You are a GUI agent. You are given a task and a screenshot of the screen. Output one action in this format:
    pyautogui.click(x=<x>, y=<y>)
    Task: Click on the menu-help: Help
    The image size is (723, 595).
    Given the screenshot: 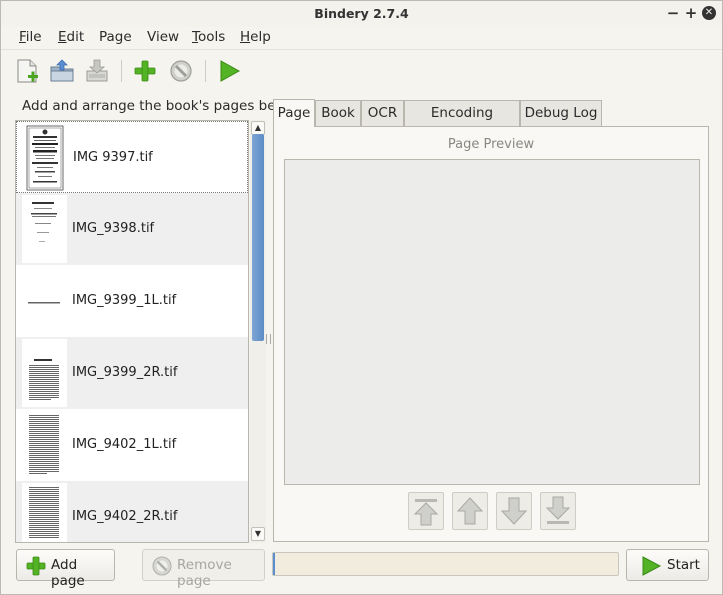 What is the action you would take?
    pyautogui.click(x=255, y=37)
    